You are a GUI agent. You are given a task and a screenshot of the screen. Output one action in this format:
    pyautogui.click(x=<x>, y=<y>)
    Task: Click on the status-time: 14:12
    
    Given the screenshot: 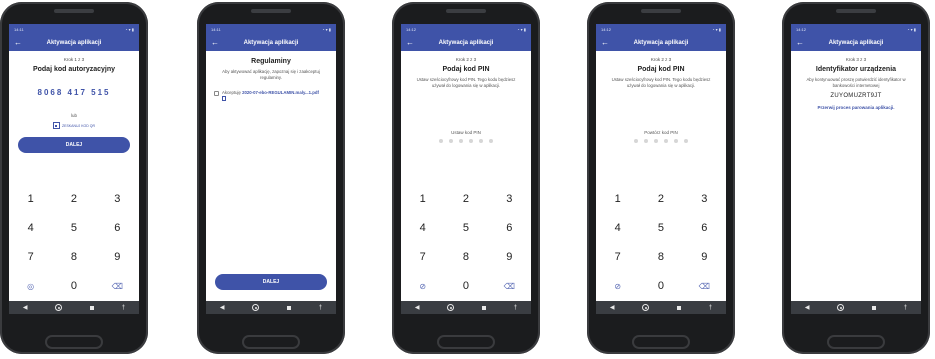 What is the action you would take?
    pyautogui.click(x=801, y=29)
    